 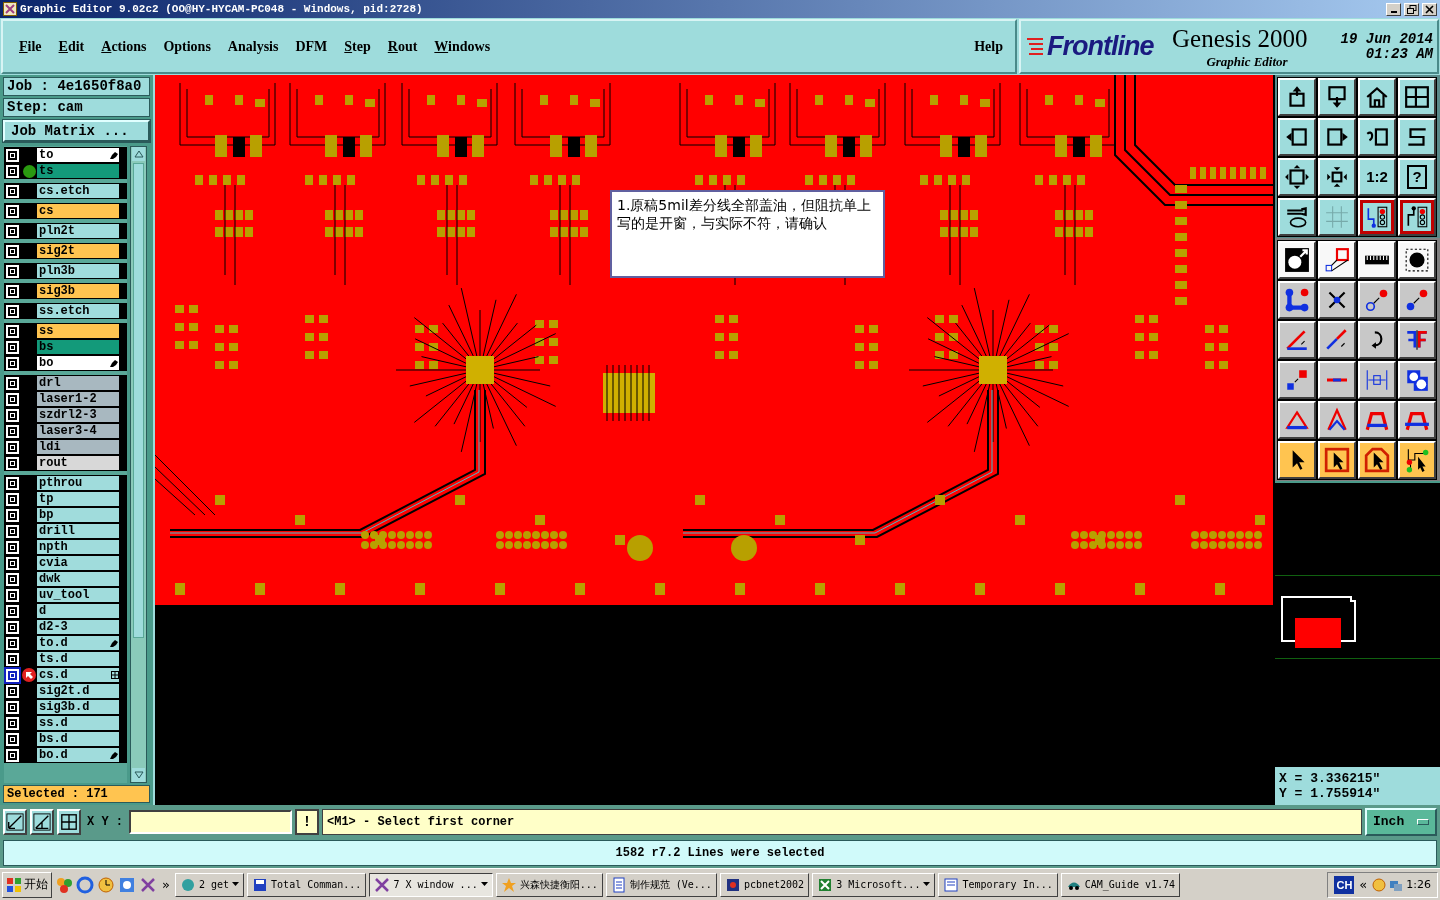 What do you see at coordinates (78, 383) in the screenshot?
I see `layer-name: drl` at bounding box center [78, 383].